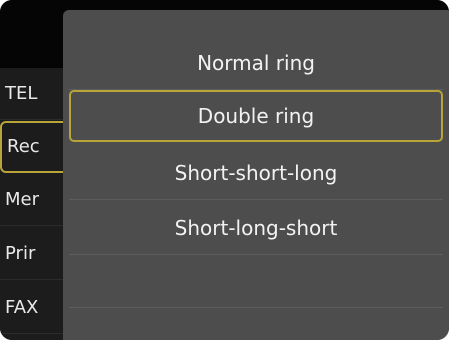 This screenshot has width=449, height=340. Describe the element at coordinates (20, 253) in the screenshot. I see `menu-item-label: Prir` at that location.